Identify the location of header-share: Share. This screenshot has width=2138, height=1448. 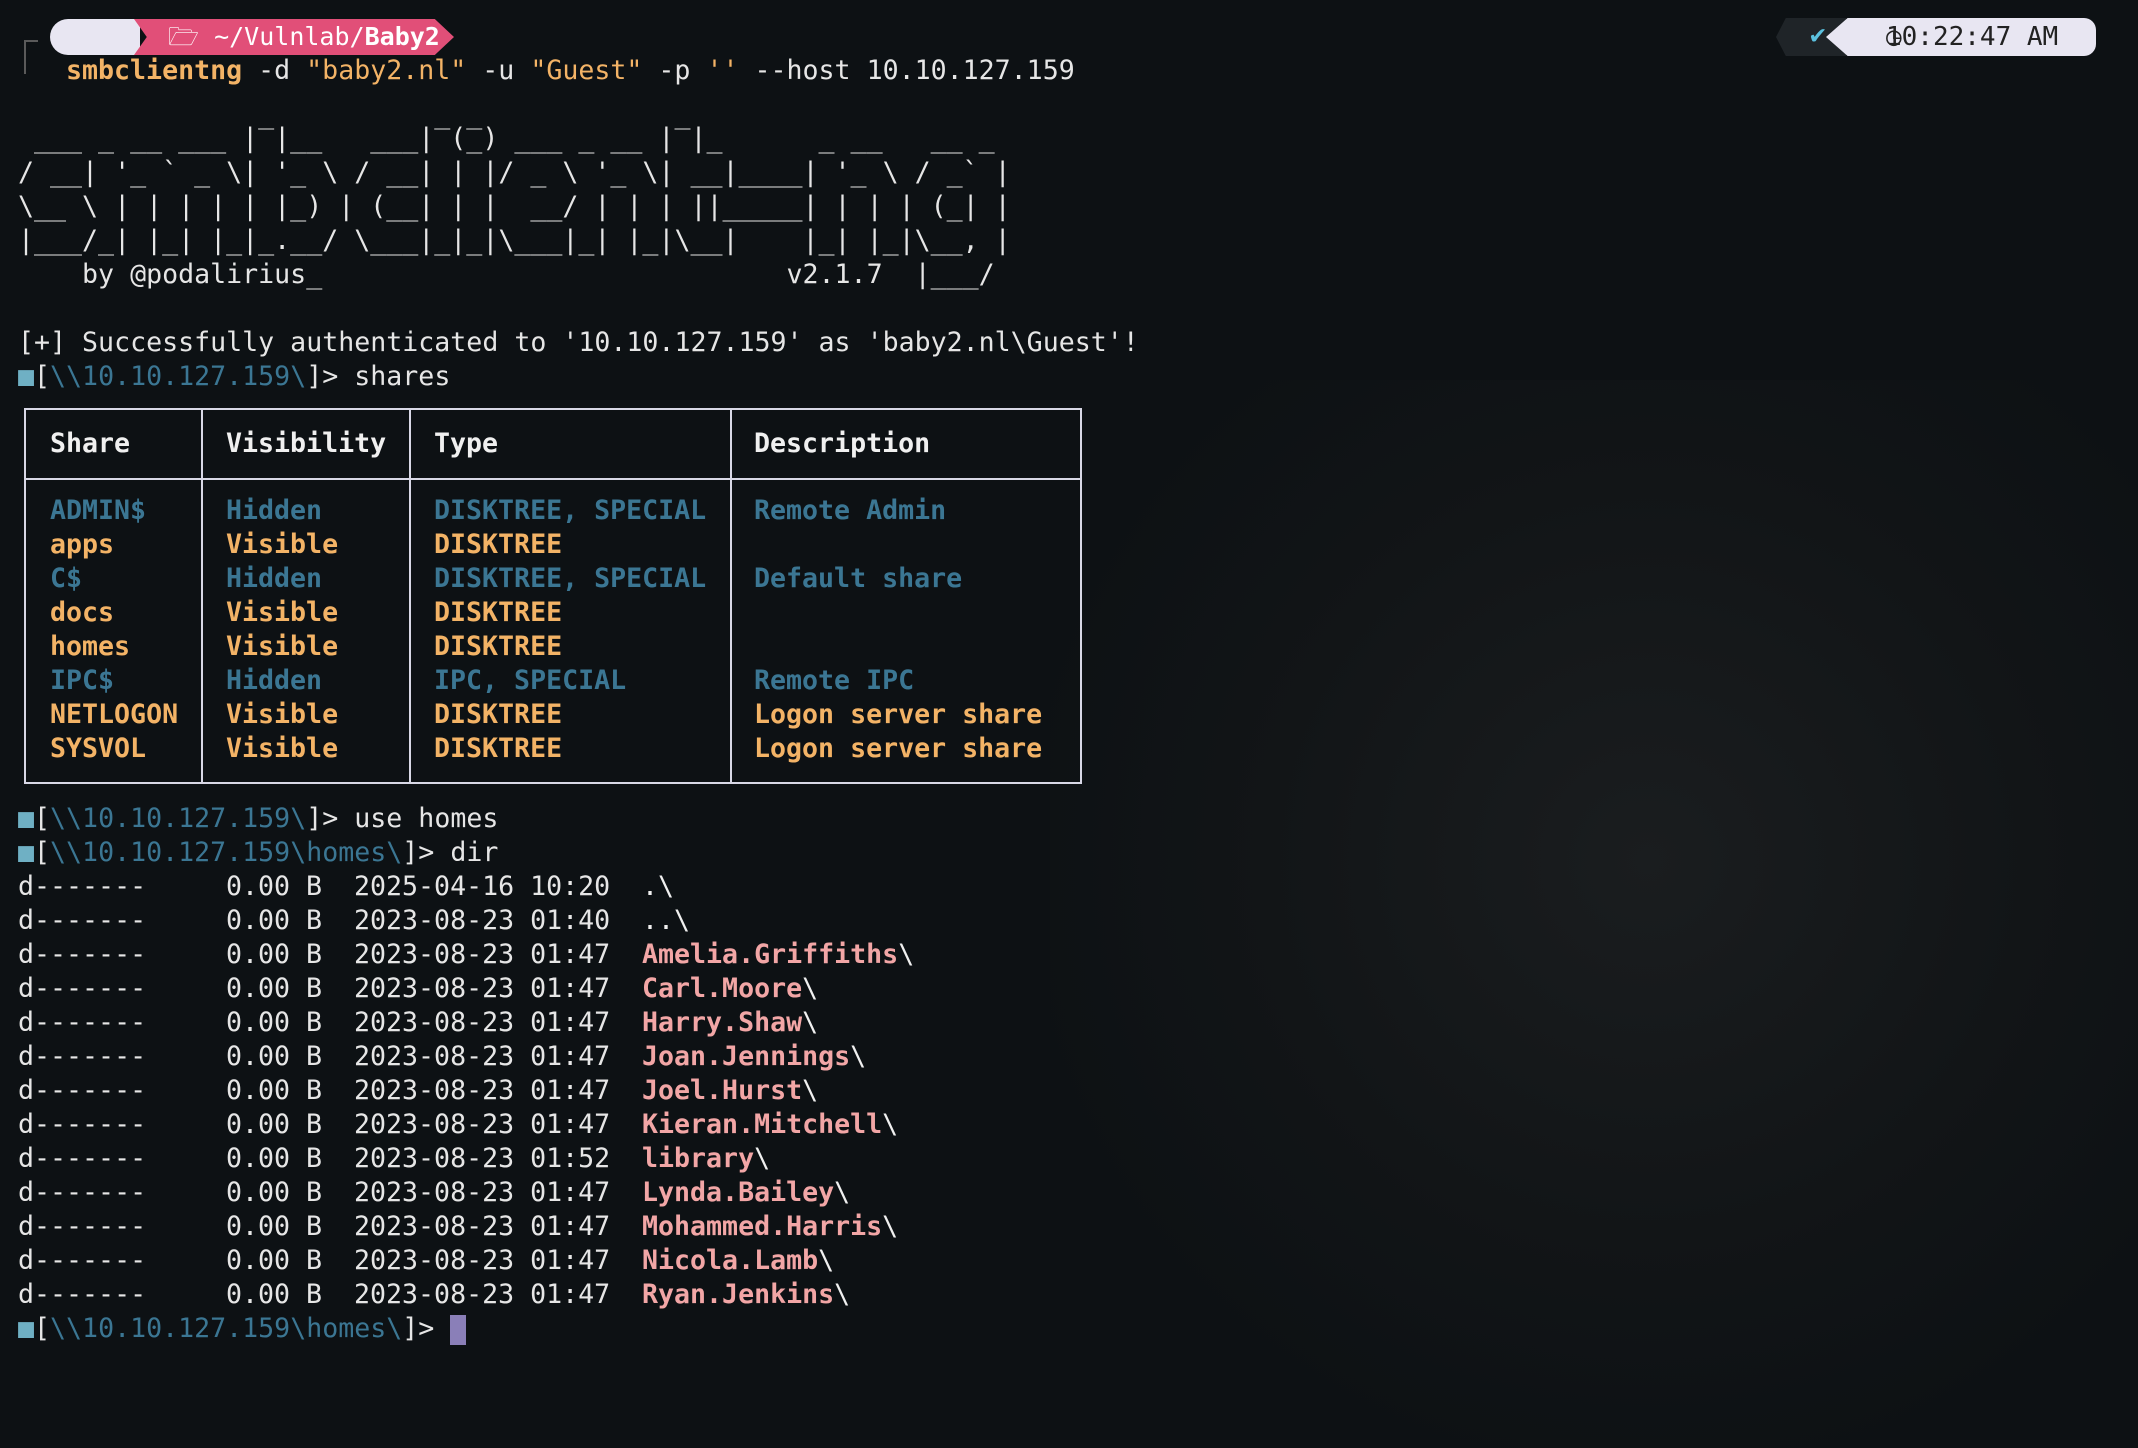
(90, 443).